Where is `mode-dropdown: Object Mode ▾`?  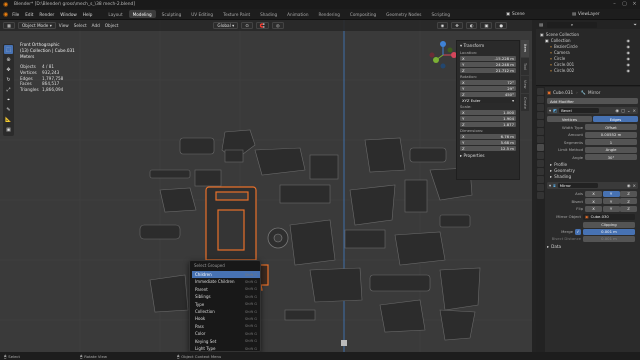 mode-dropdown: Object Mode ▾ is located at coordinates (36, 25).